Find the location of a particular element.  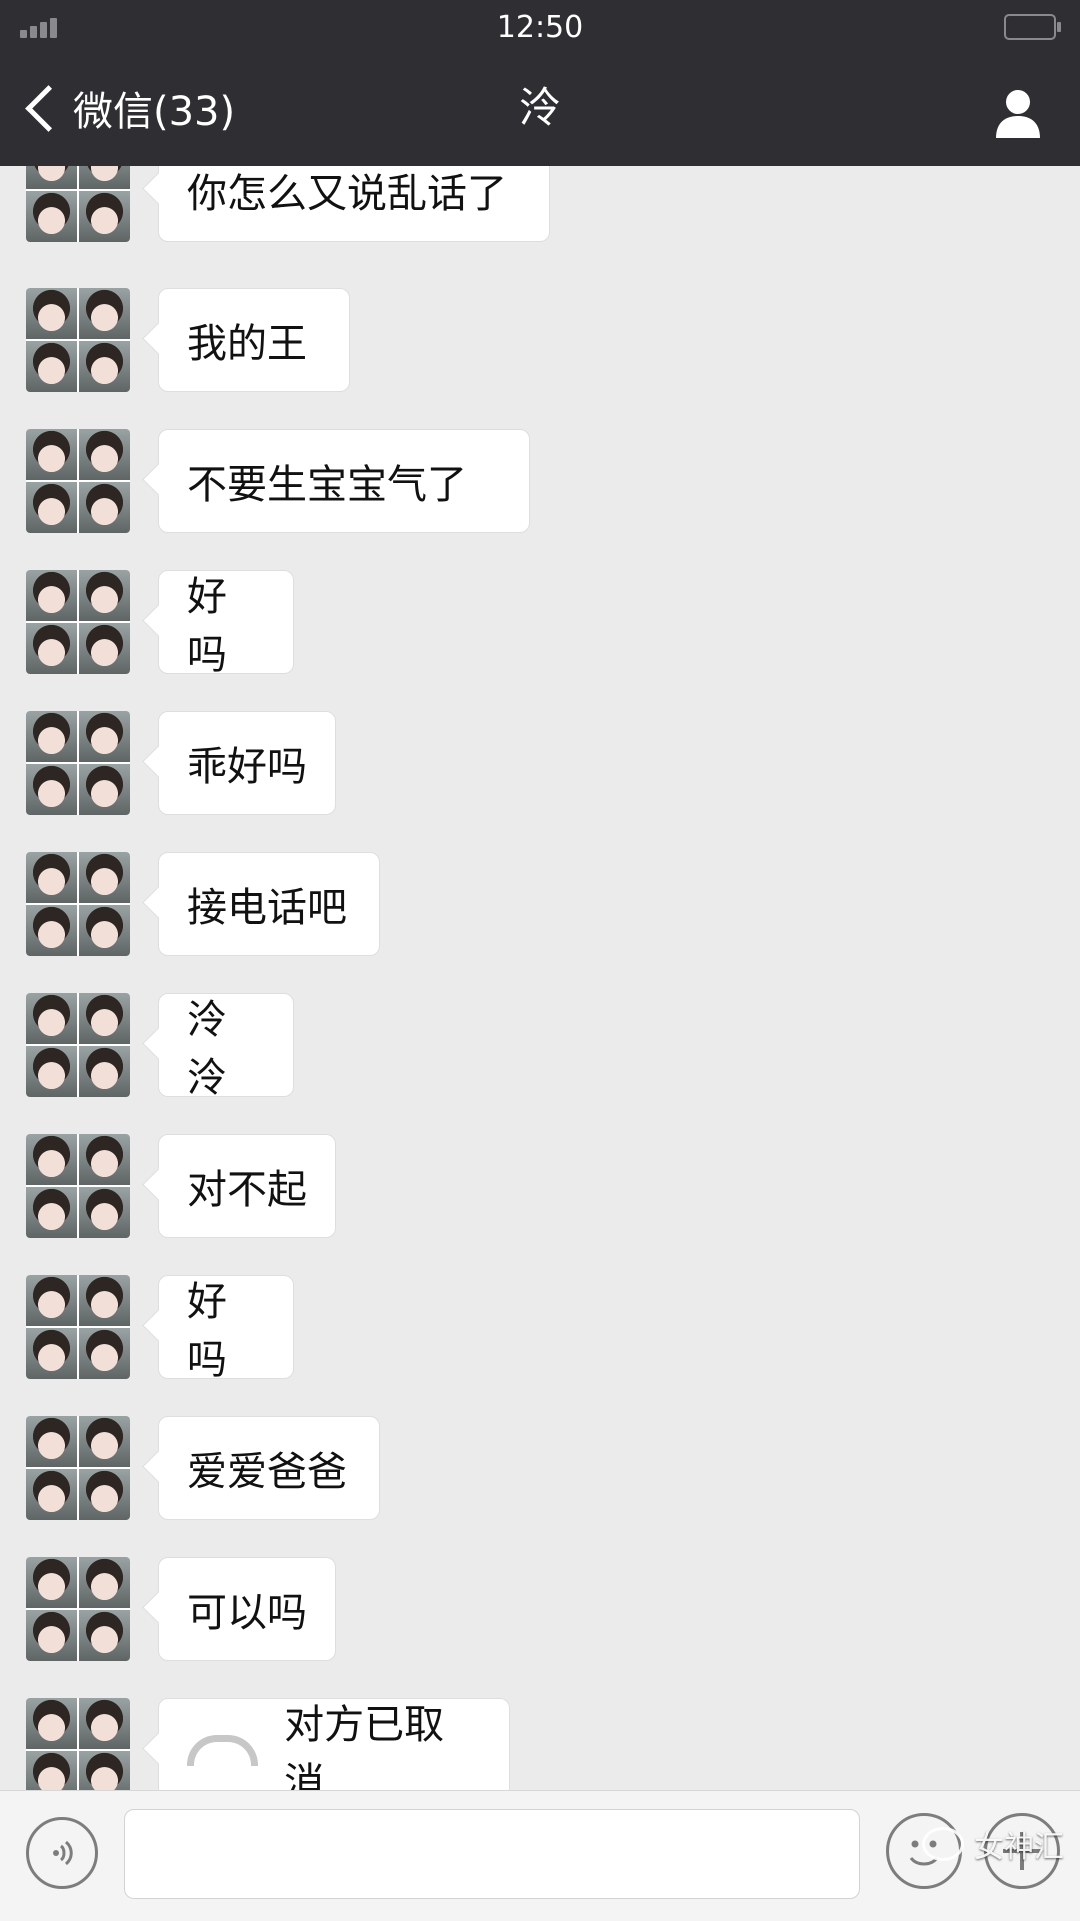

message-text: 对方已取消 is located at coordinates (364, 1746).